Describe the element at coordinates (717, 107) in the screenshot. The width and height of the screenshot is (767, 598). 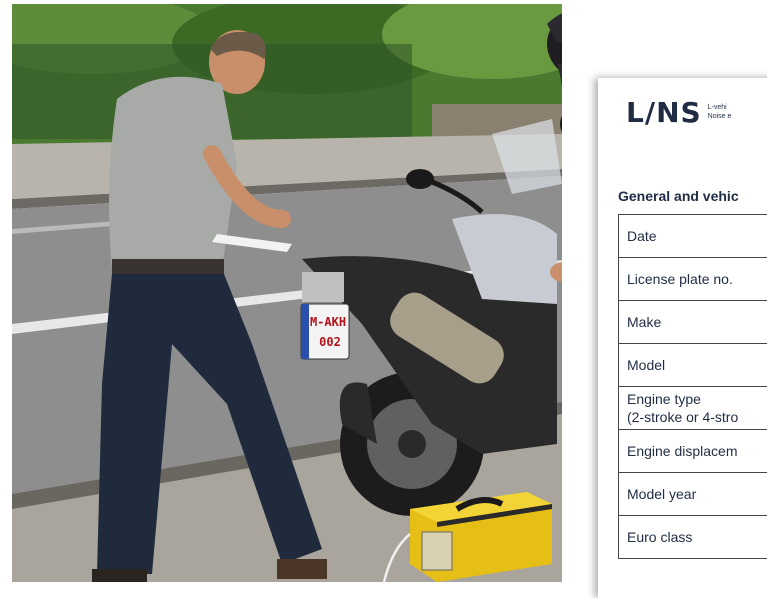
I see `logo-subtitle-line-1: L-vehi` at that location.